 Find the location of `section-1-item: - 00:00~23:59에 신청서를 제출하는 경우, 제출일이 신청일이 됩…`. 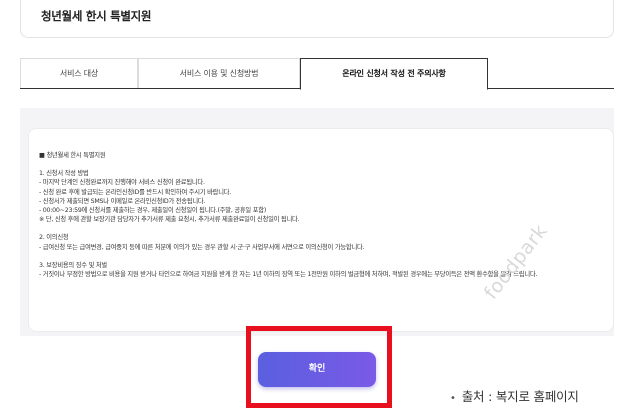

section-1-item: - 00:00~23:59에 신청서를 제출하는 경우, 제출일이 신청일이 됩… is located at coordinates (153, 211).